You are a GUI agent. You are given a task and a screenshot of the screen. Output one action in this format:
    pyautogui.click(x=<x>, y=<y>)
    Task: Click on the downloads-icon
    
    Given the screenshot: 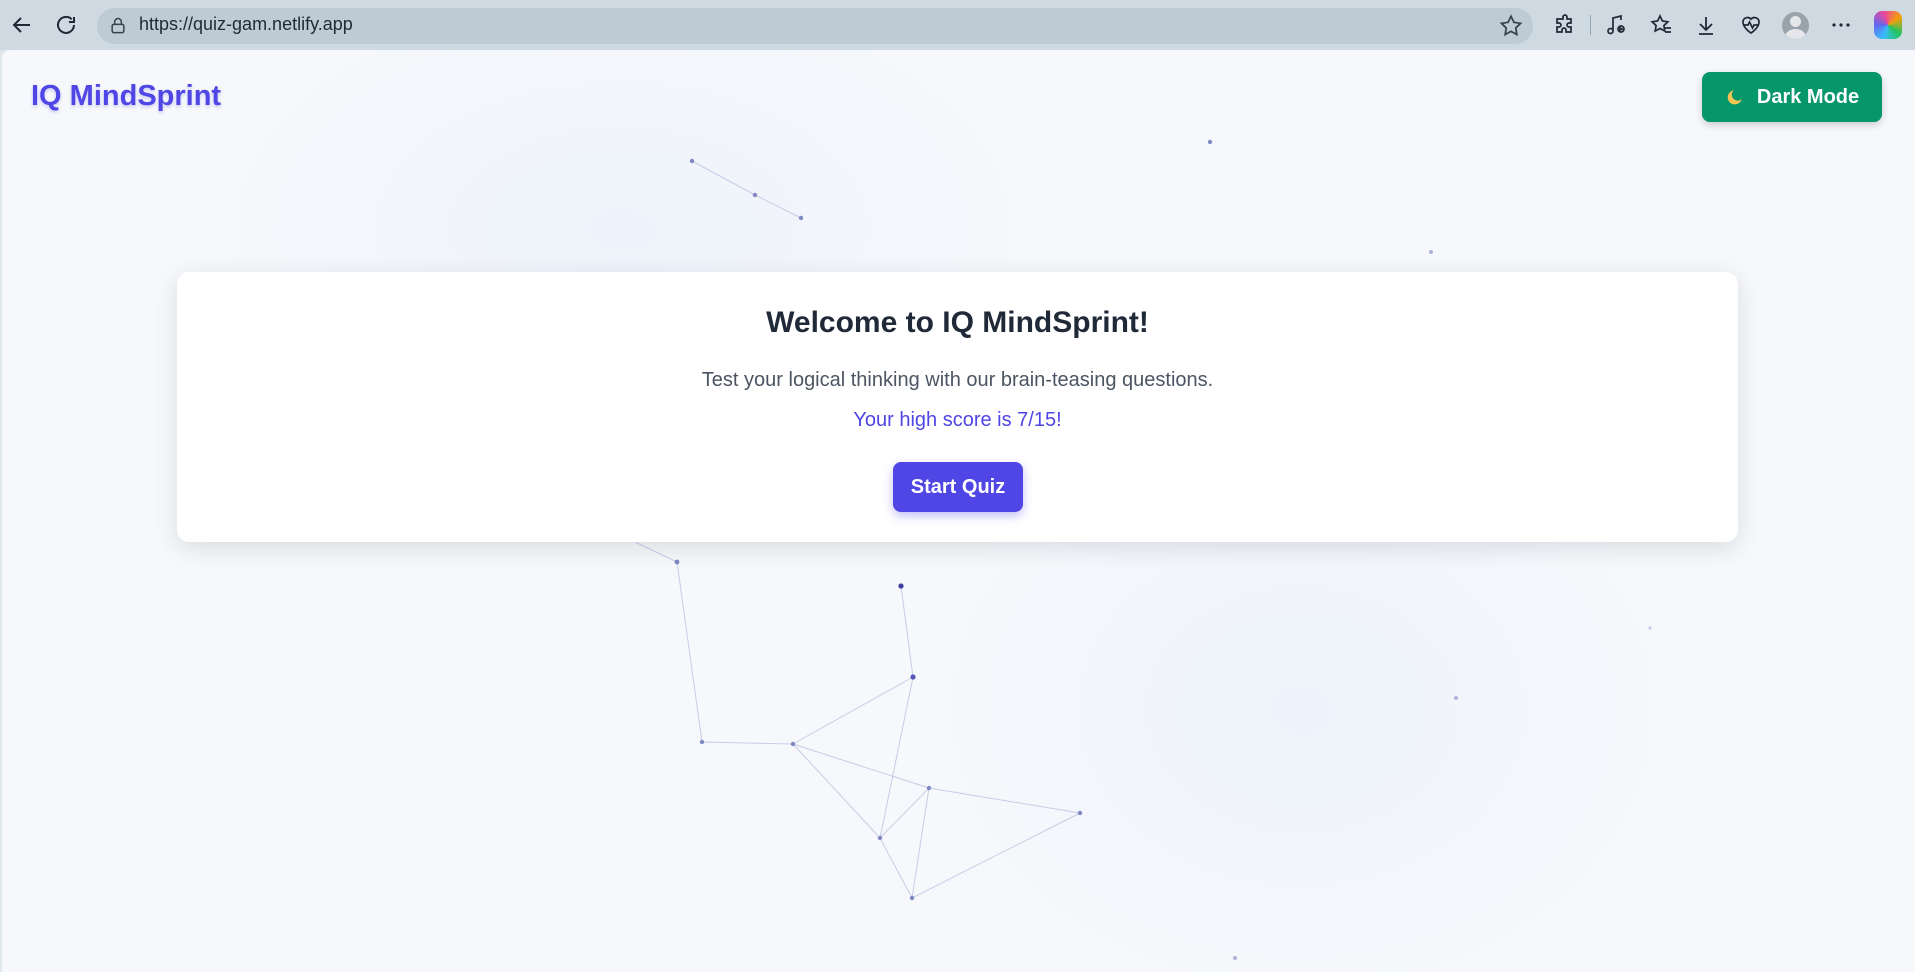 What is the action you would take?
    pyautogui.click(x=1706, y=25)
    